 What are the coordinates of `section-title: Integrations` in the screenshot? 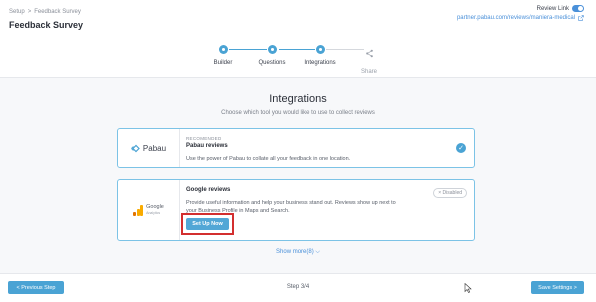 It's located at (298, 99).